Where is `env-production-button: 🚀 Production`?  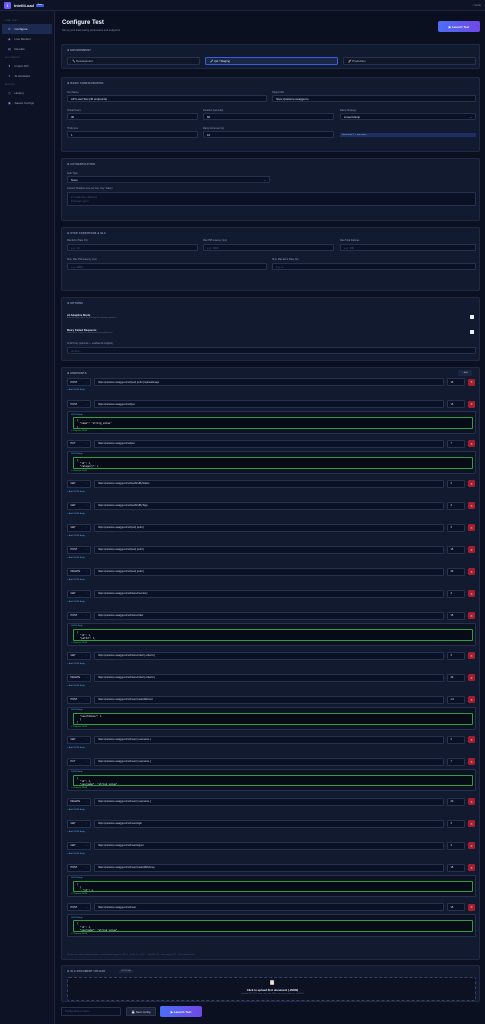
env-production-button: 🚀 Production is located at coordinates (409, 61).